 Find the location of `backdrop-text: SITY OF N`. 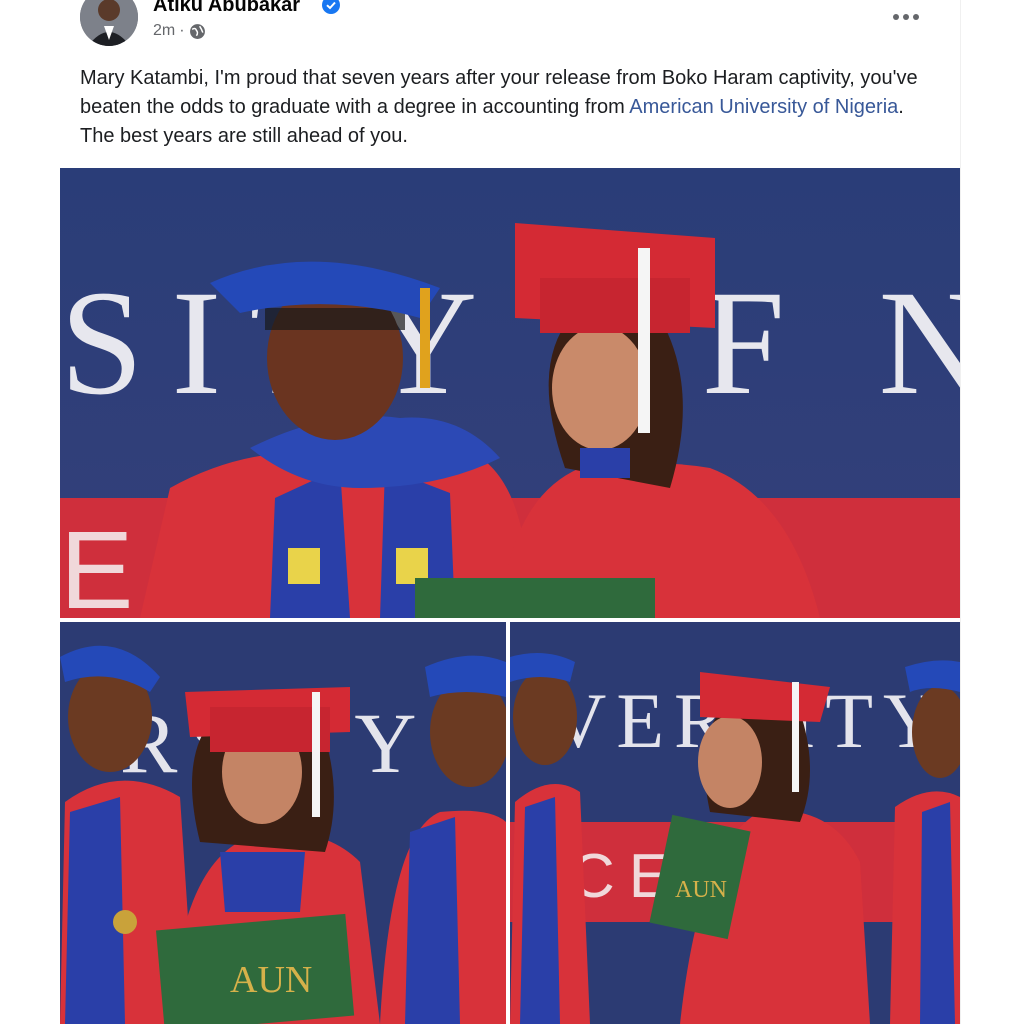

backdrop-text: SITY OF N is located at coordinates (510, 343).